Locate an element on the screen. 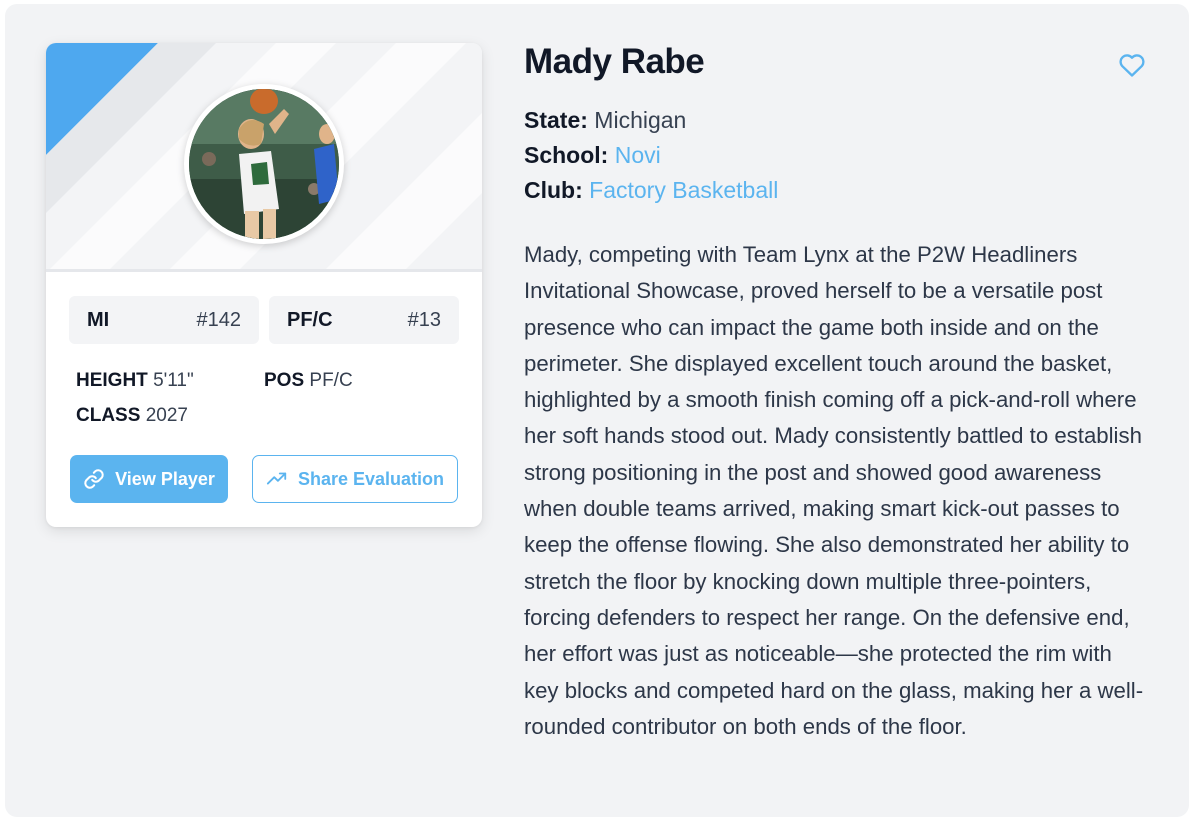 Image resolution: width=1200 pixels, height=821 pixels. state-row: State: Michigan is located at coordinates (605, 120).